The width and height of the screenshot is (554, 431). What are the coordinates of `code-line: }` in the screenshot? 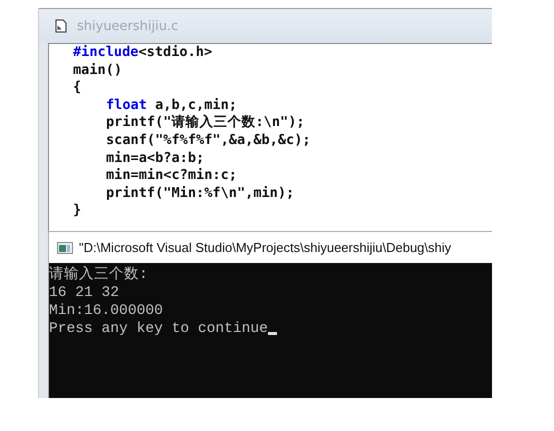 It's located at (77, 211).